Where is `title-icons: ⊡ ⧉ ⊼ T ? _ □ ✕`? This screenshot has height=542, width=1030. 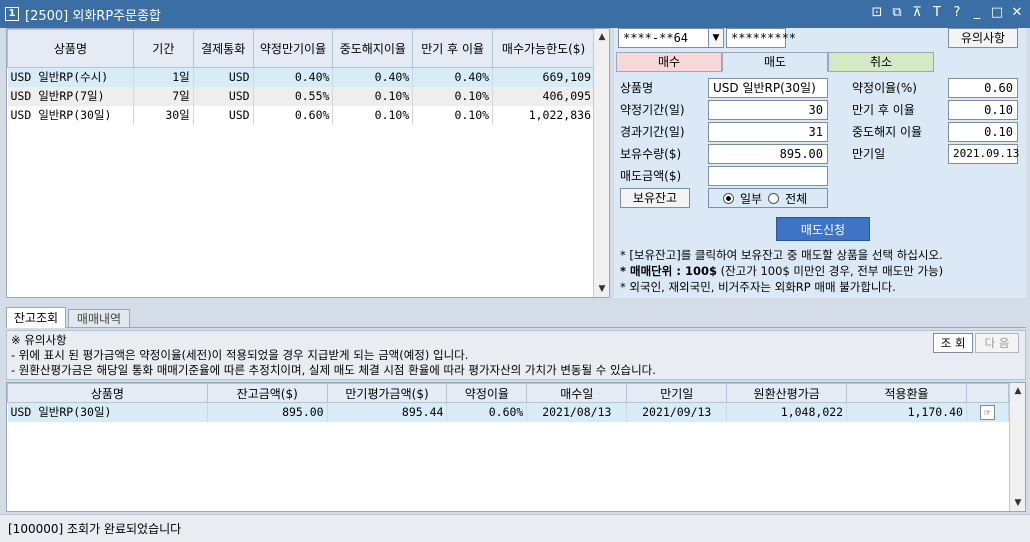
title-icons: ⊡ ⧉ ⊼ T ? _ □ ✕ is located at coordinates (947, 12).